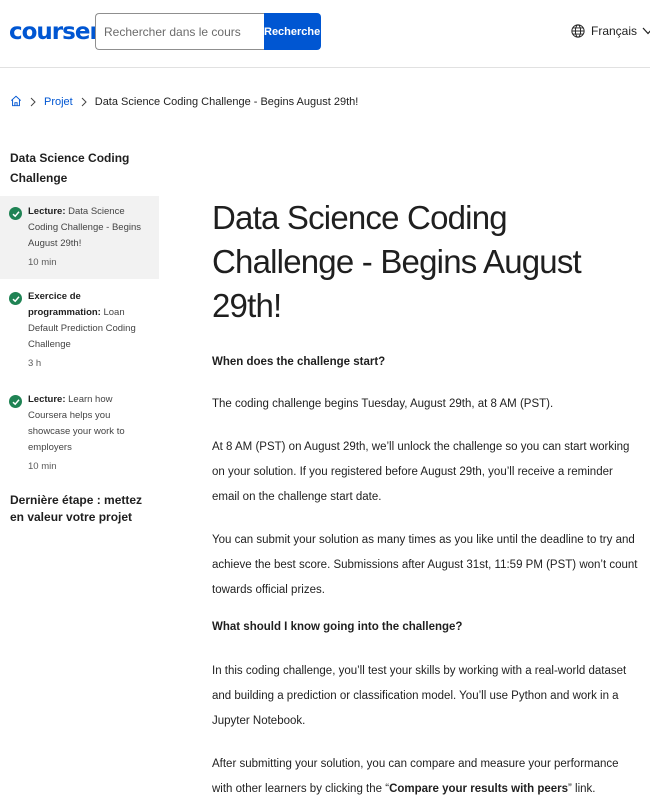 Image resolution: width=650 pixels, height=802 pixels. I want to click on globe-icon, so click(578, 31).